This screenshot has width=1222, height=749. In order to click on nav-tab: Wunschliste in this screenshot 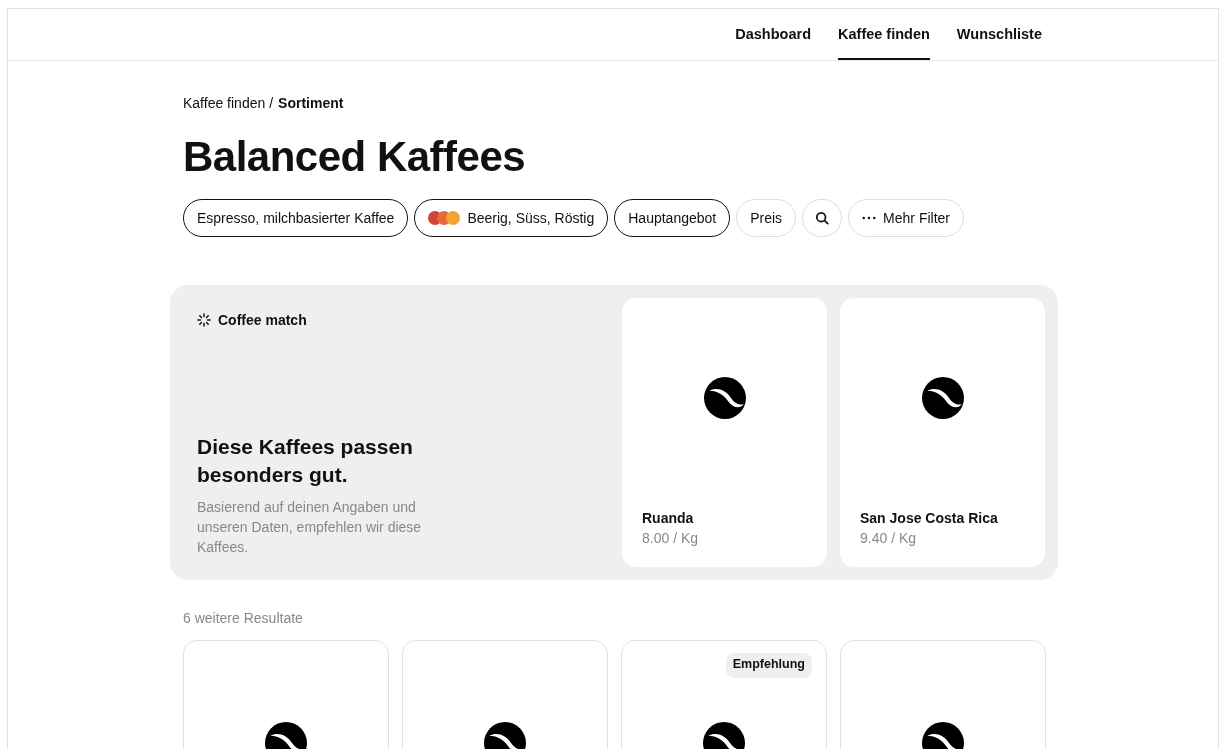, I will do `click(999, 34)`.